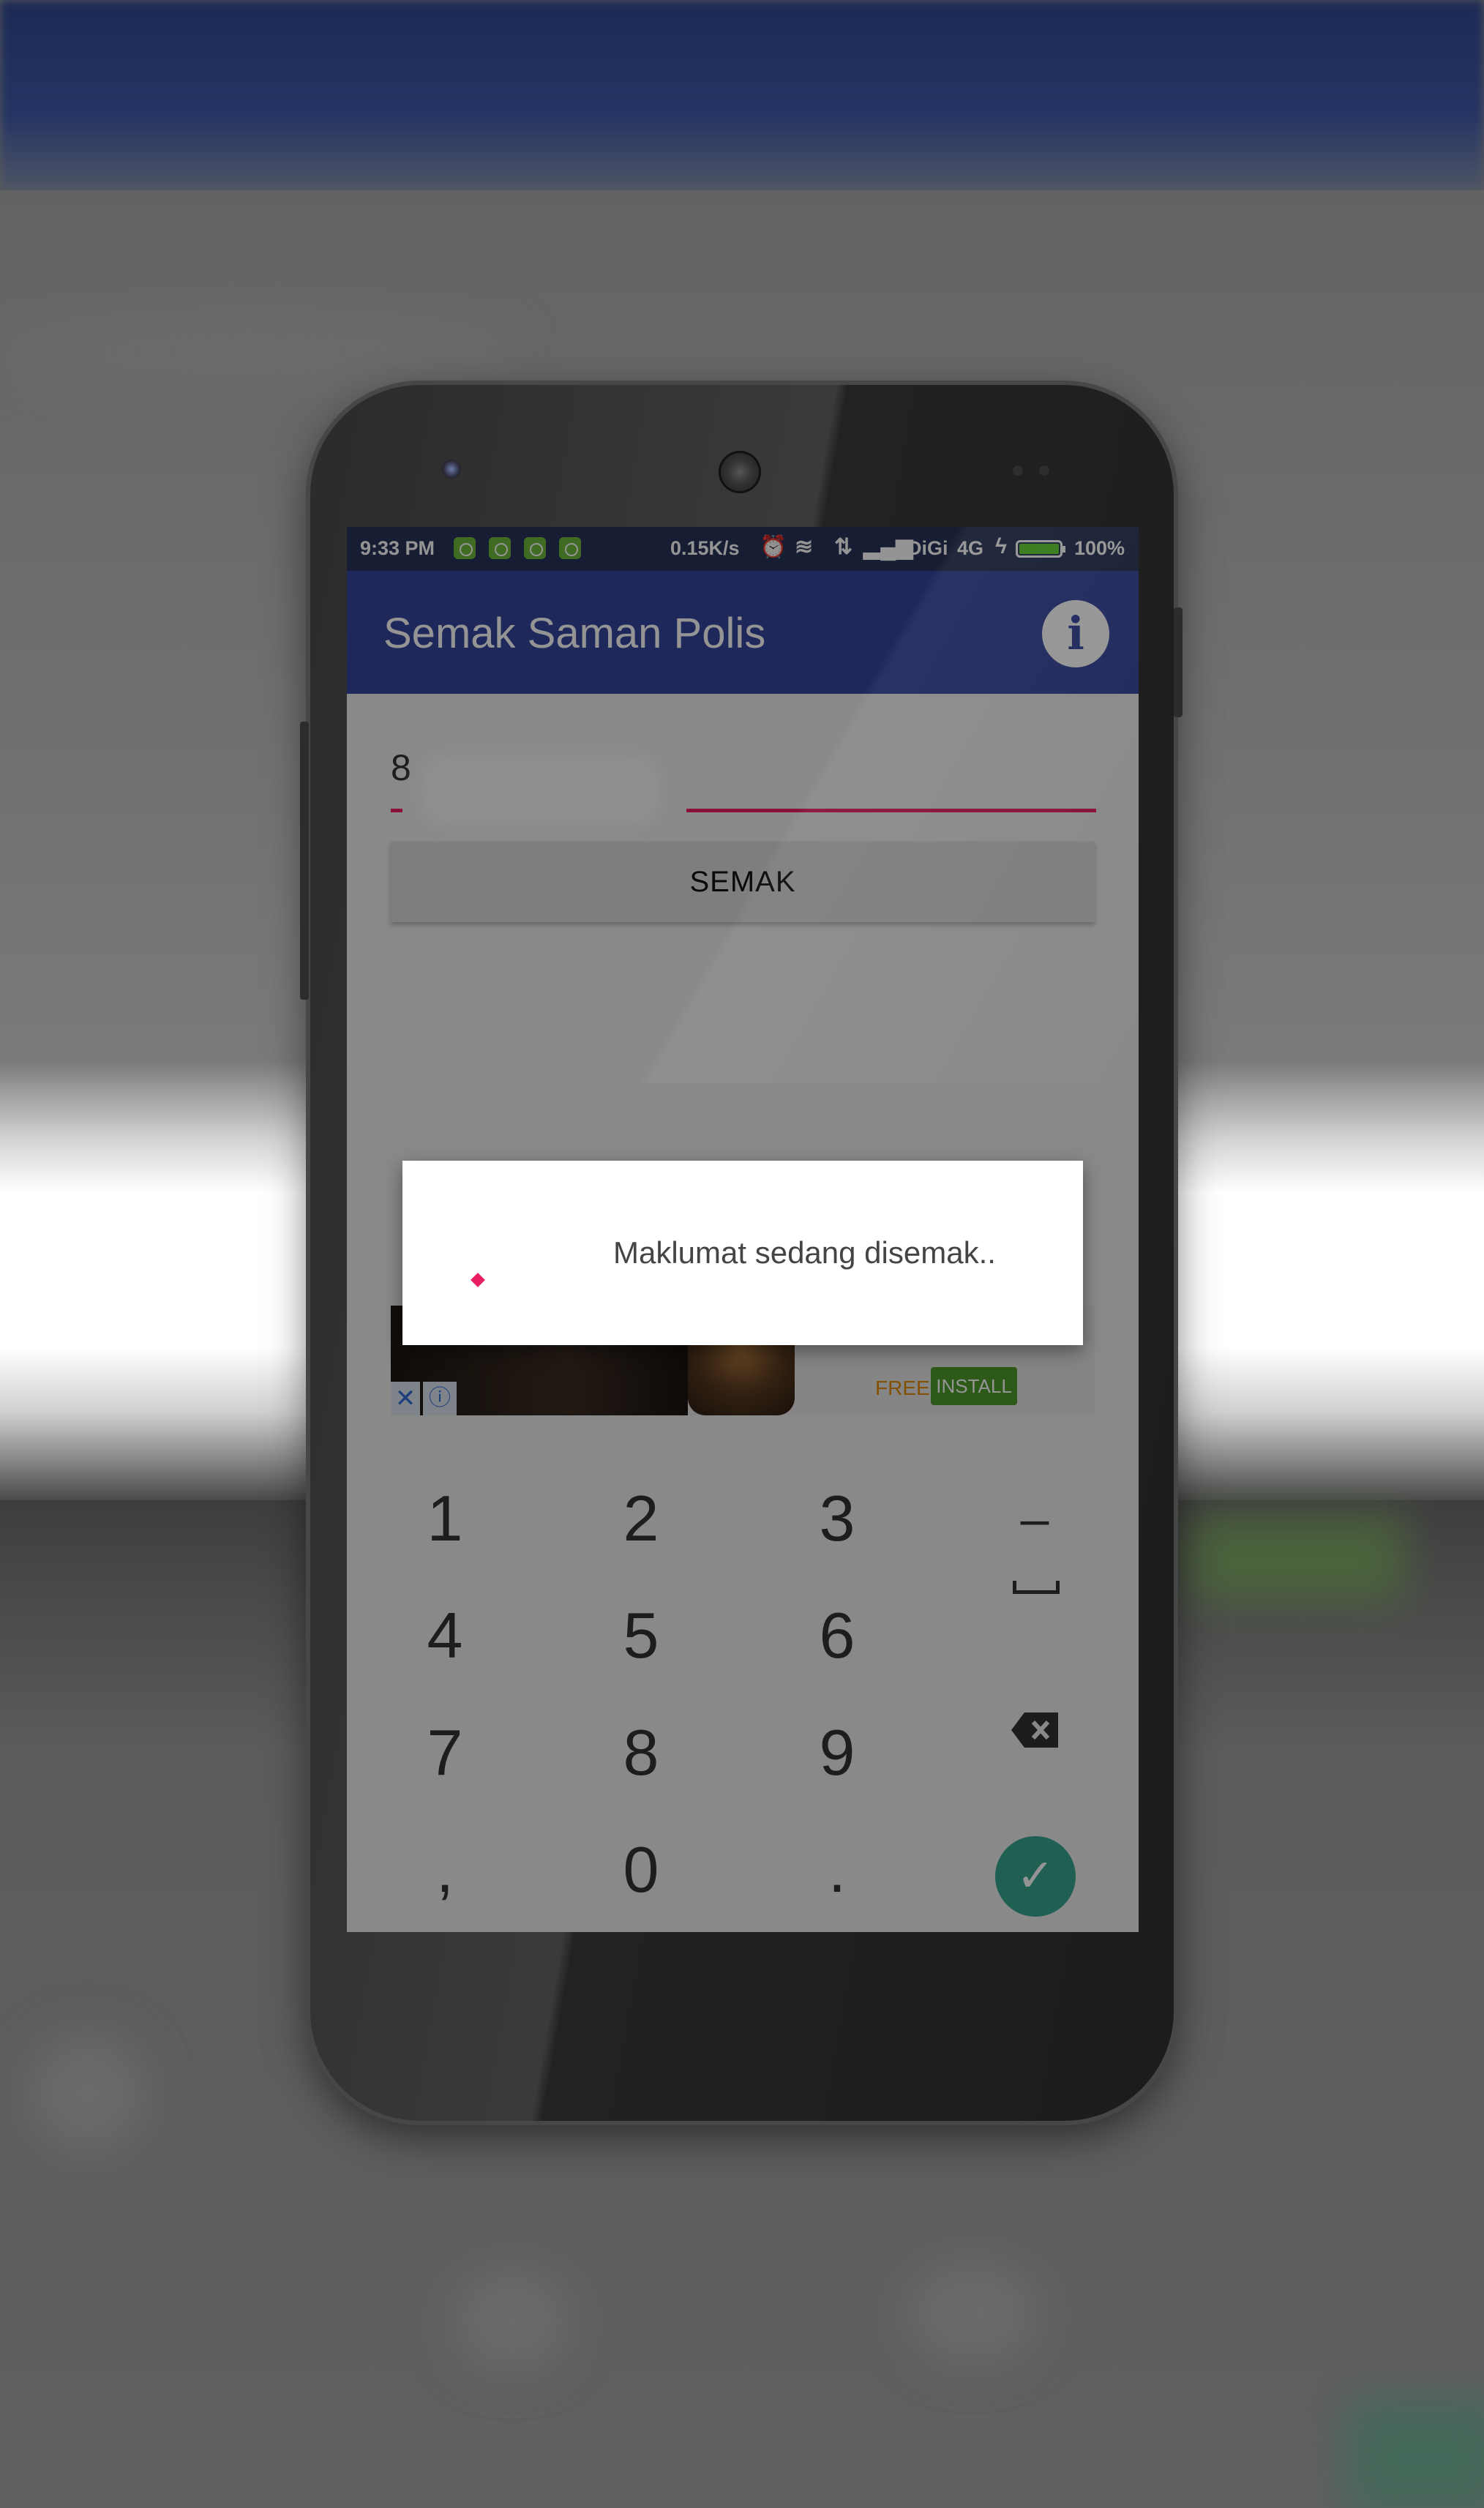 The width and height of the screenshot is (1484, 2508). I want to click on background-top-band, so click(742, 95).